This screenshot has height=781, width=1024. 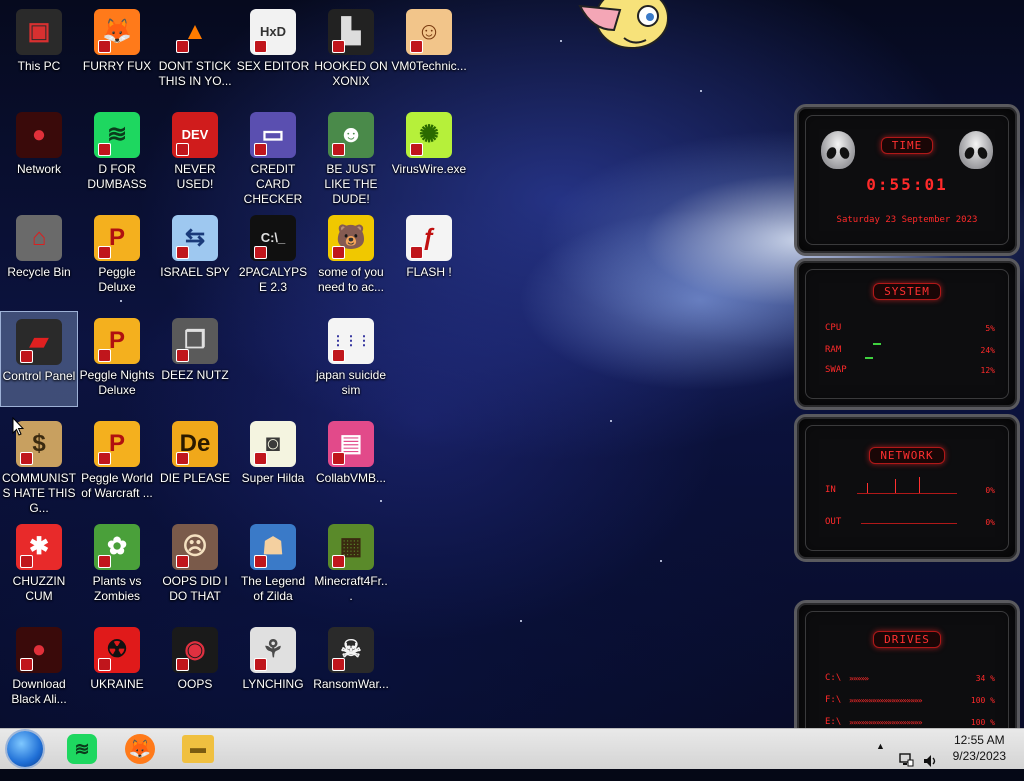 What do you see at coordinates (117, 684) in the screenshot?
I see `desktop-icon-label: UKRAINE` at bounding box center [117, 684].